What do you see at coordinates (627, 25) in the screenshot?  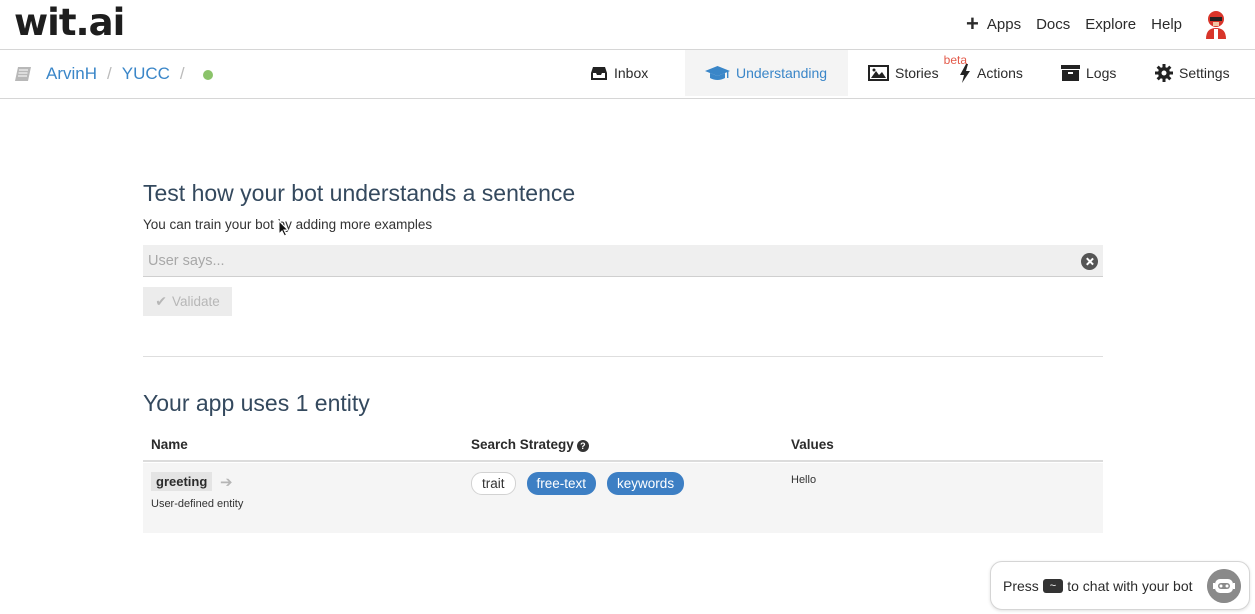 I see `top-bar: wit.ai + Apps Docs Explore Help` at bounding box center [627, 25].